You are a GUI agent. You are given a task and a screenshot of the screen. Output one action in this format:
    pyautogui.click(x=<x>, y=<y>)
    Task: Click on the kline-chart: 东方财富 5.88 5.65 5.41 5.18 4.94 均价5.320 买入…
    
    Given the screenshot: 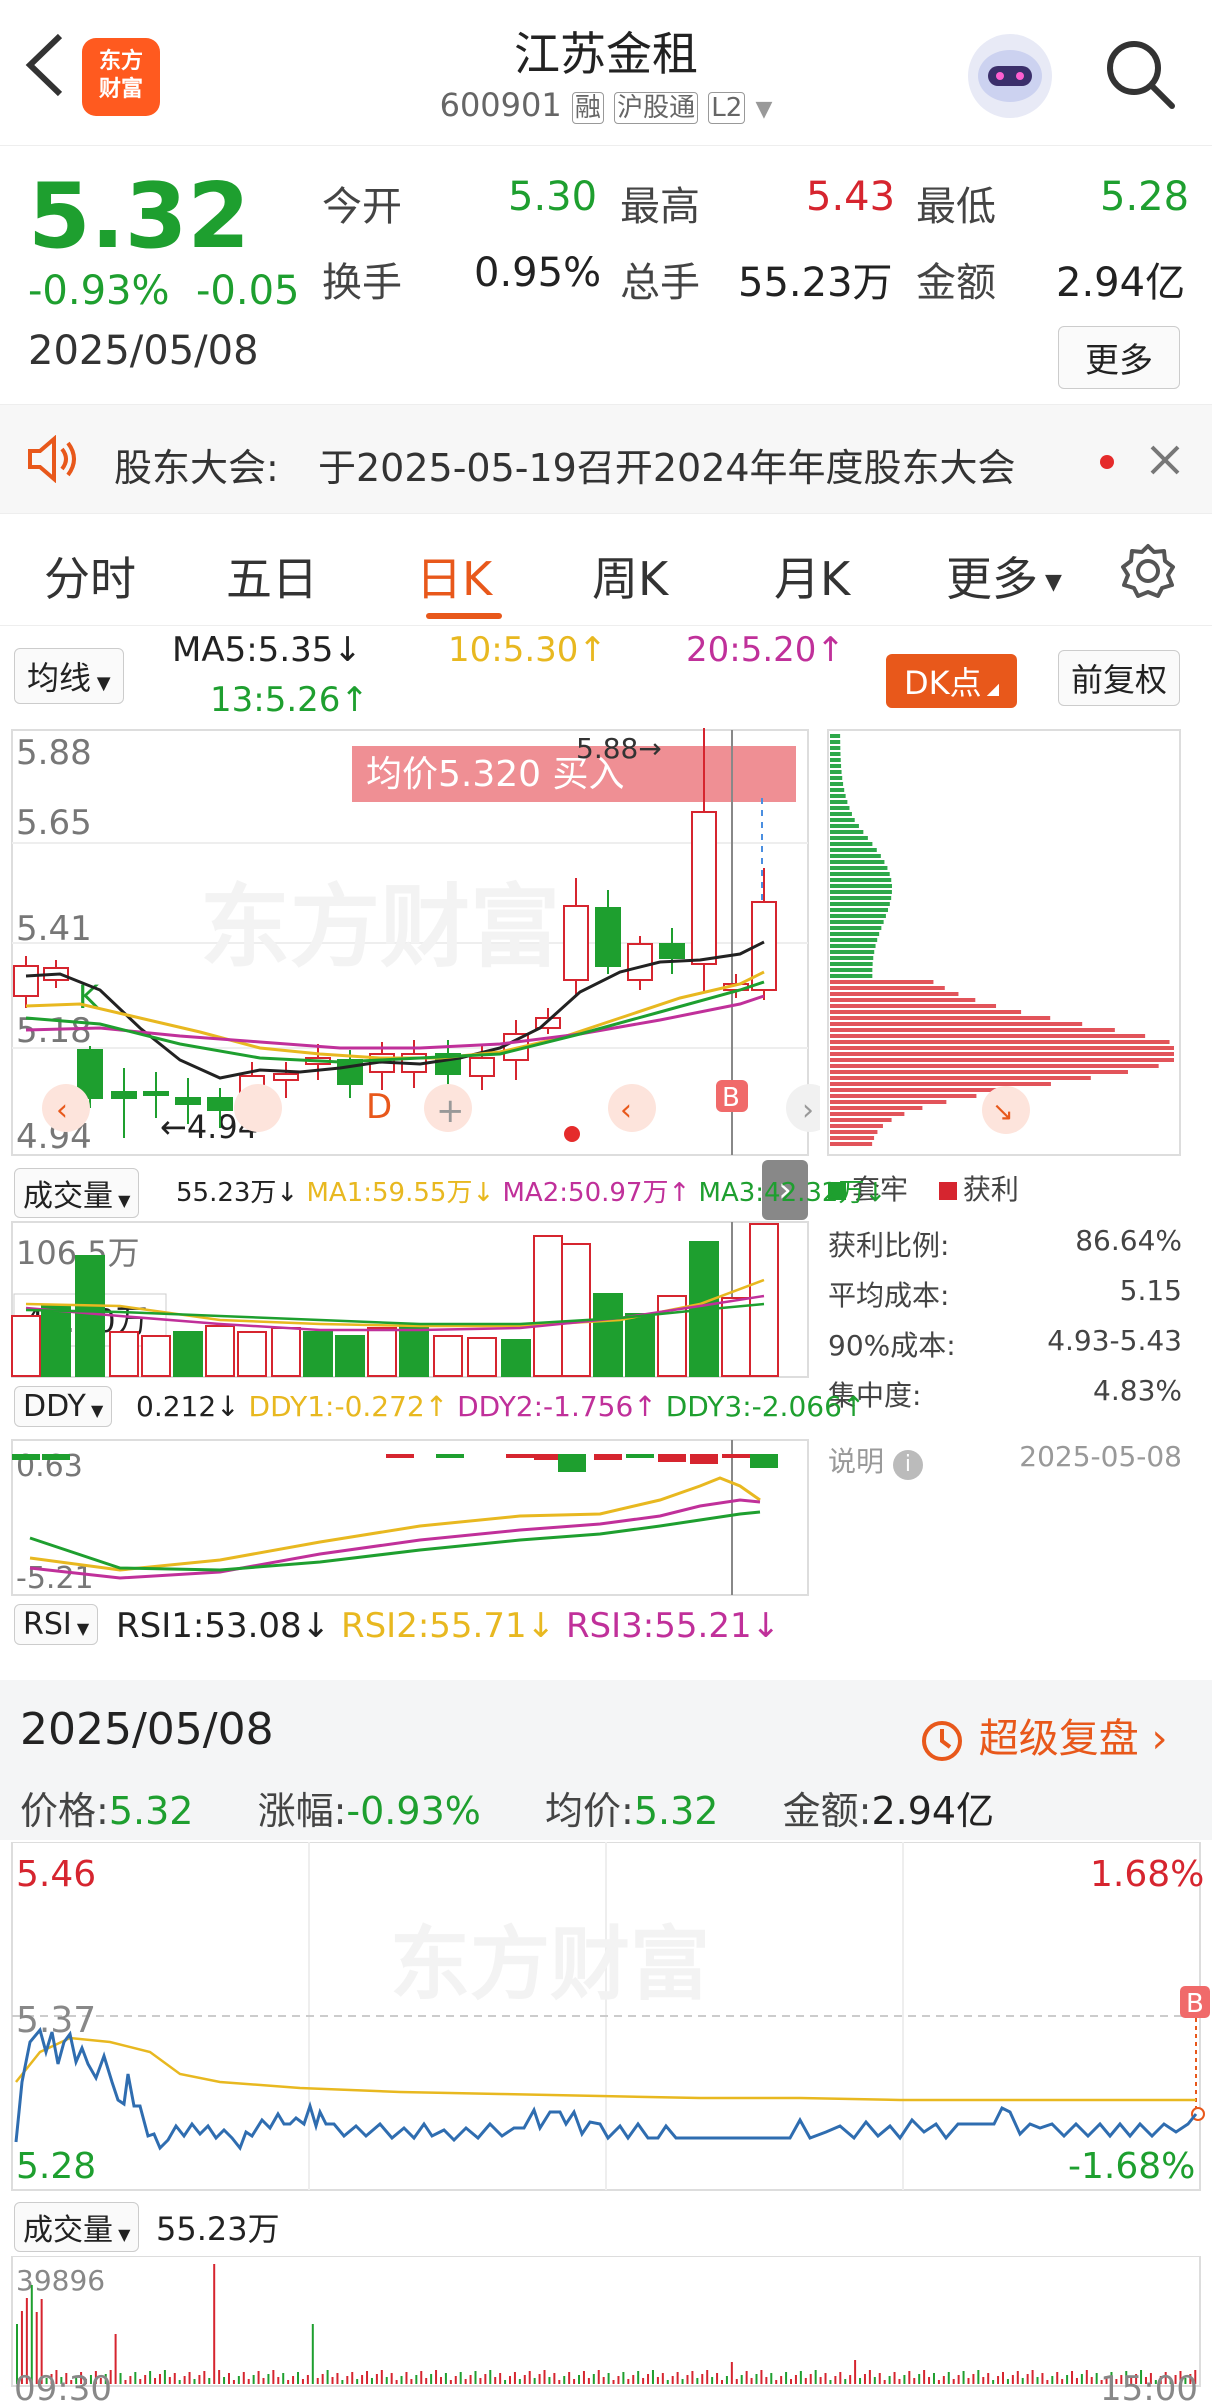 What is the action you would take?
    pyautogui.click(x=410, y=943)
    